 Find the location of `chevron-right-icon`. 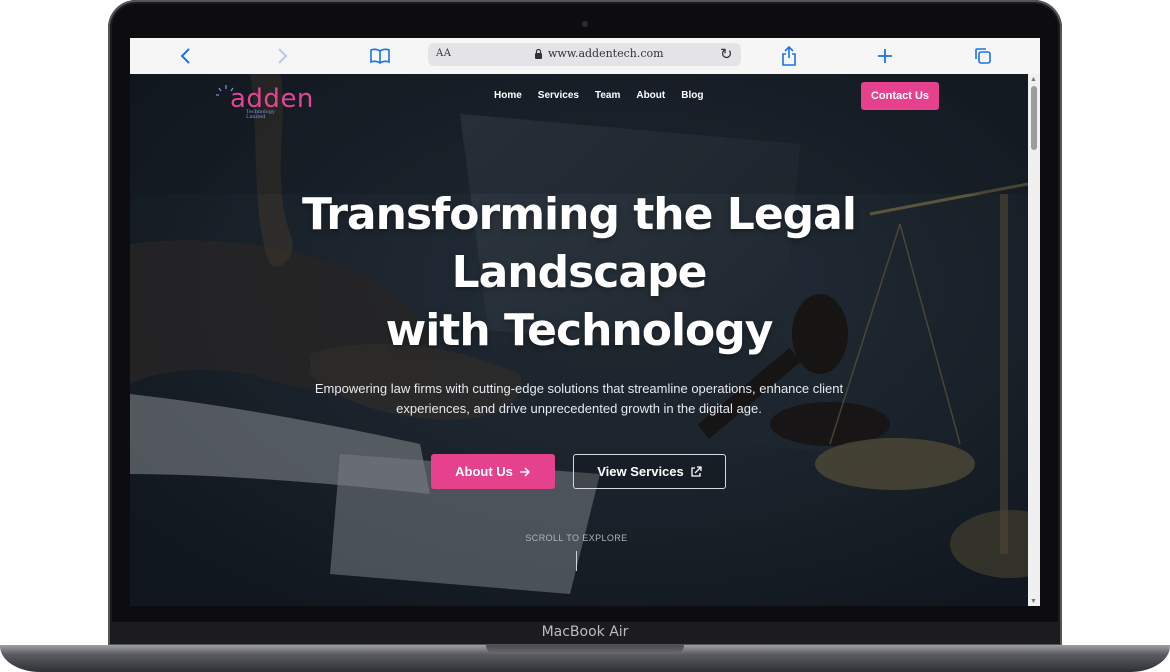

chevron-right-icon is located at coordinates (282, 56).